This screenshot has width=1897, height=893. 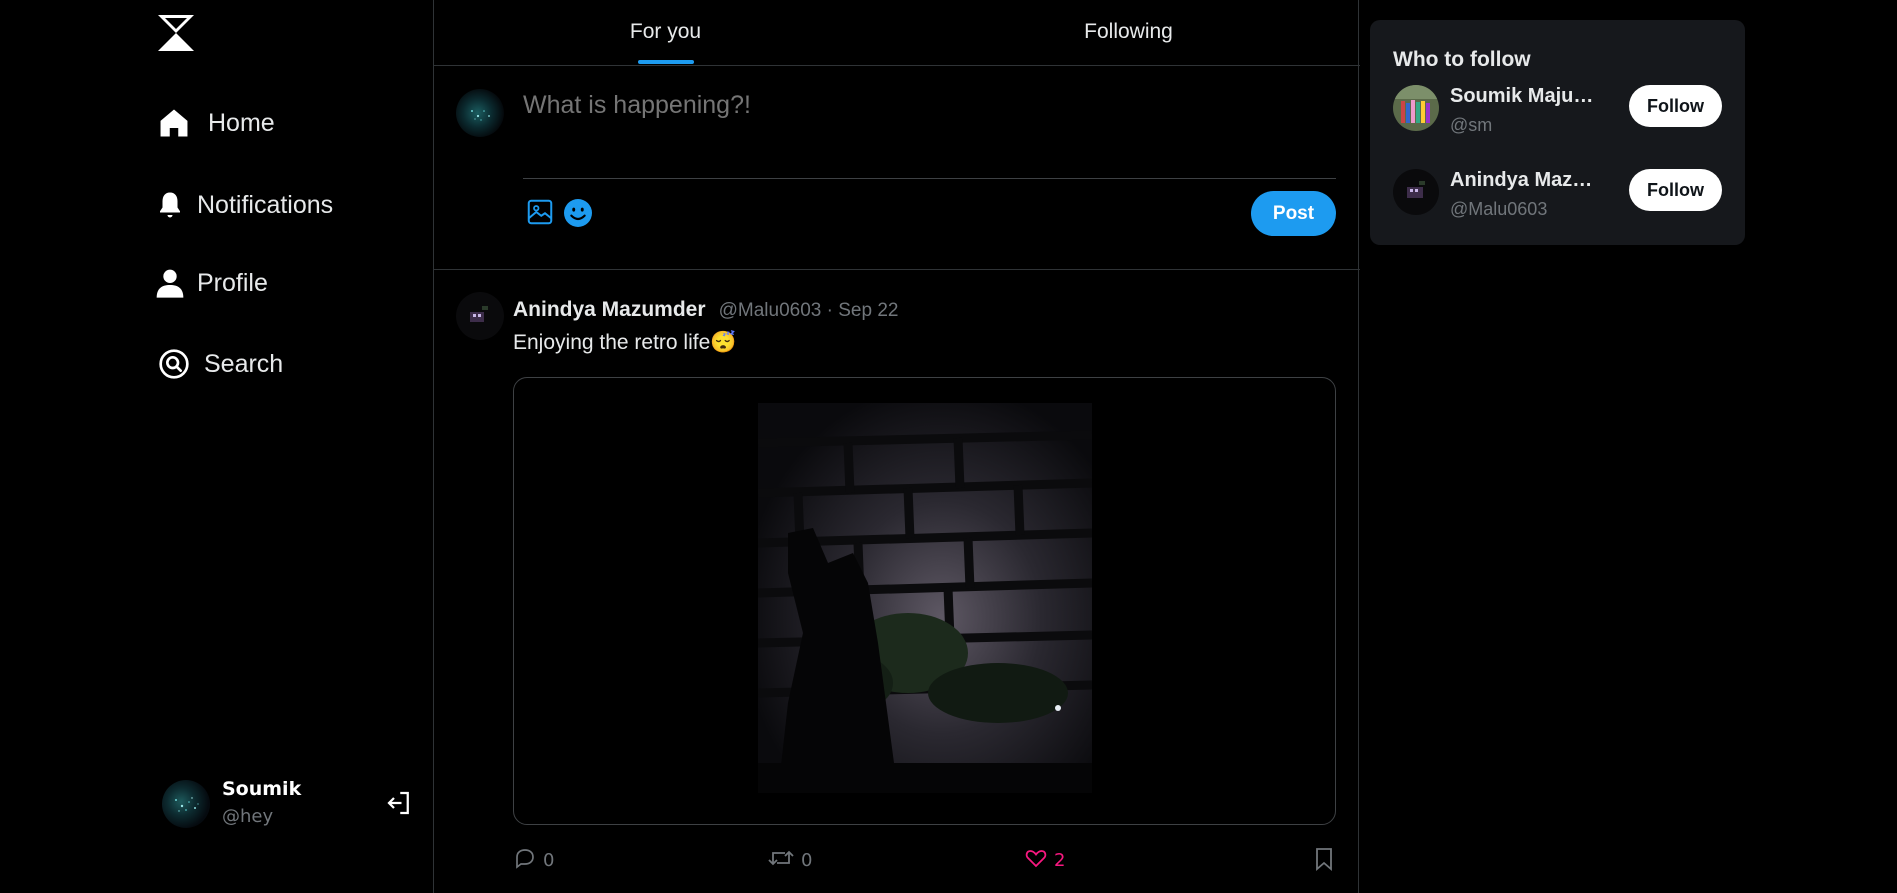 I want to click on search-icon, so click(x=174, y=364).